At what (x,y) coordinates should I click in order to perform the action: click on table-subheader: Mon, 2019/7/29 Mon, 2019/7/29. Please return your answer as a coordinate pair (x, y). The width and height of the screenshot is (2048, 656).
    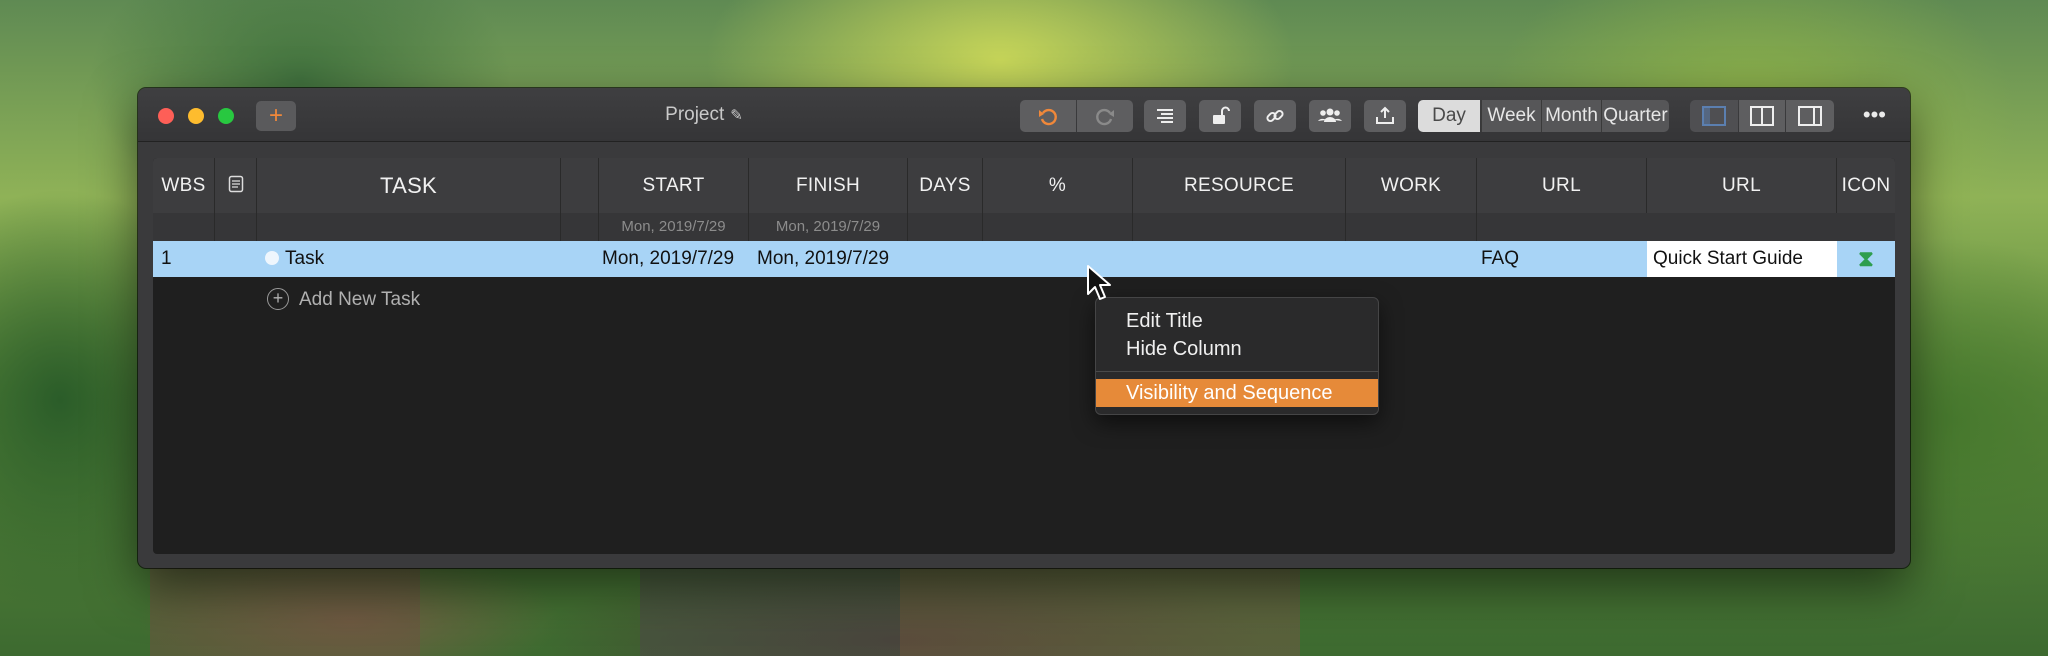
    Looking at the image, I should click on (1024, 227).